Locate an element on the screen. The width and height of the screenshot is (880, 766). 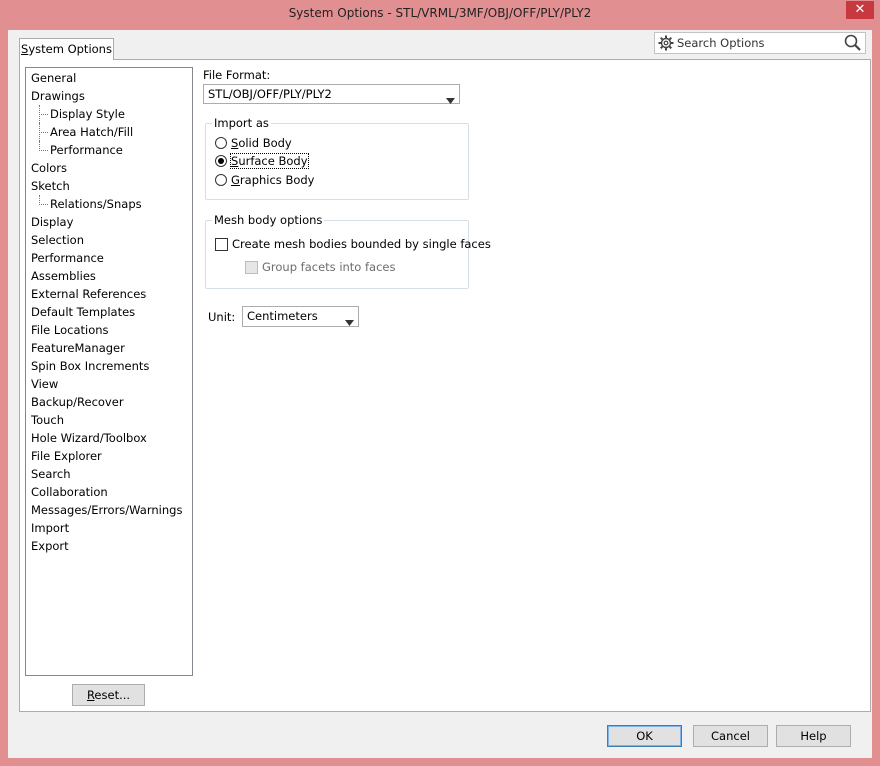
tree-item: Hole Wizard/Toolbox is located at coordinates (109, 438).